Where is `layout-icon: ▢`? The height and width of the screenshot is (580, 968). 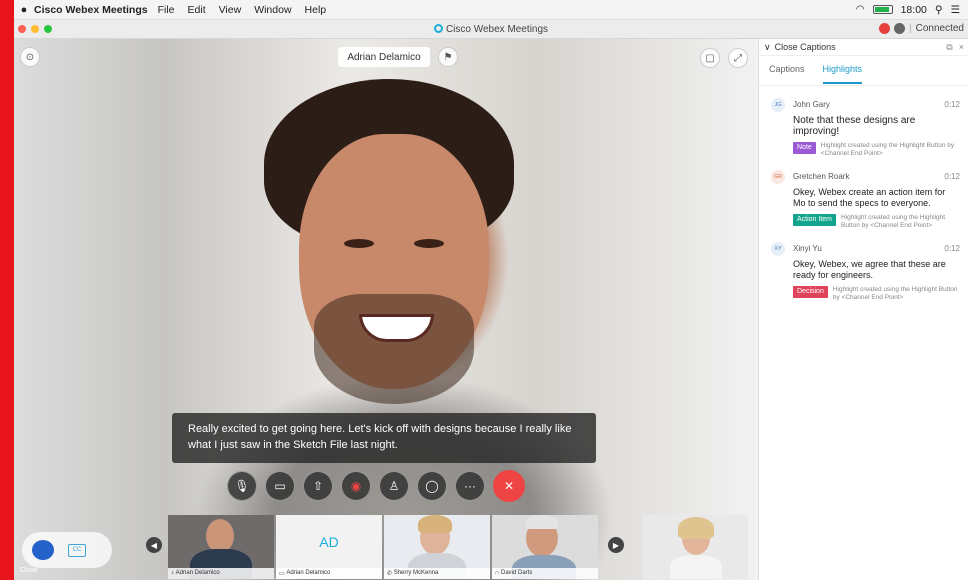
layout-icon: ▢ is located at coordinates (710, 58).